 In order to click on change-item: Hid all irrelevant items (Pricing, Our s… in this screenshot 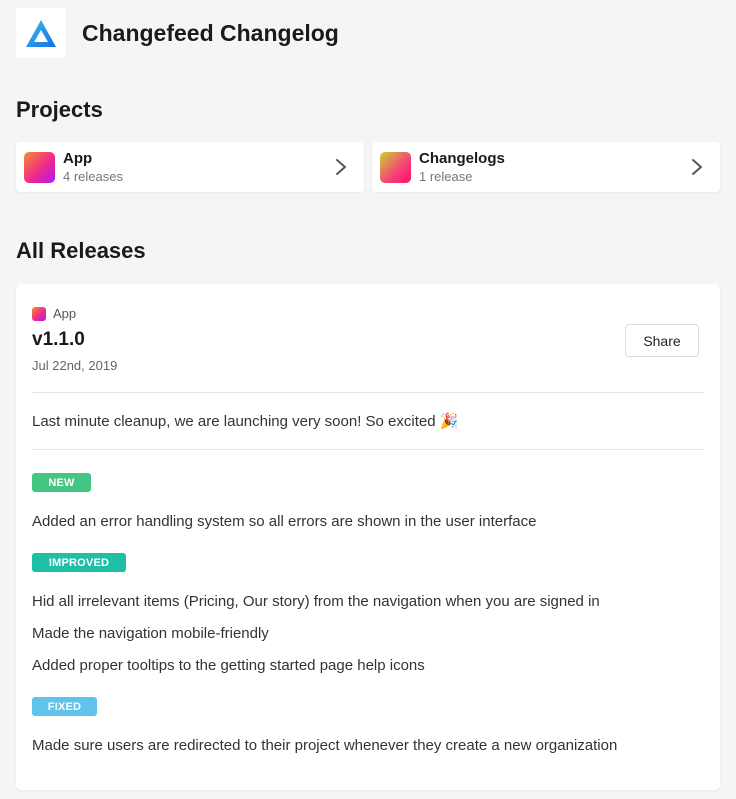, I will do `click(316, 601)`.